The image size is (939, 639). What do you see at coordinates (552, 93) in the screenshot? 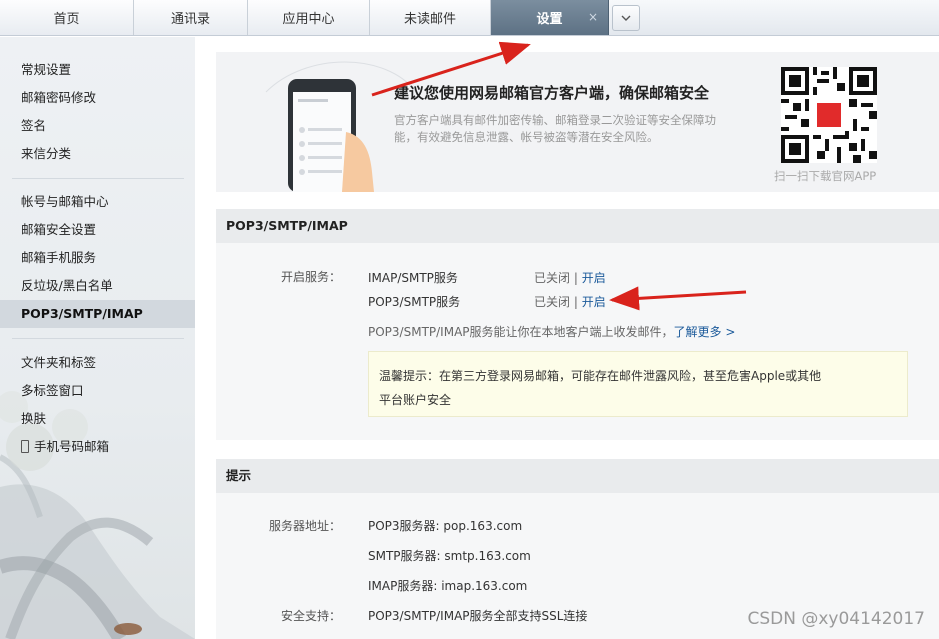
I see `banner-title: 建议您使用网易邮箱官方客户端，确保邮箱安全` at bounding box center [552, 93].